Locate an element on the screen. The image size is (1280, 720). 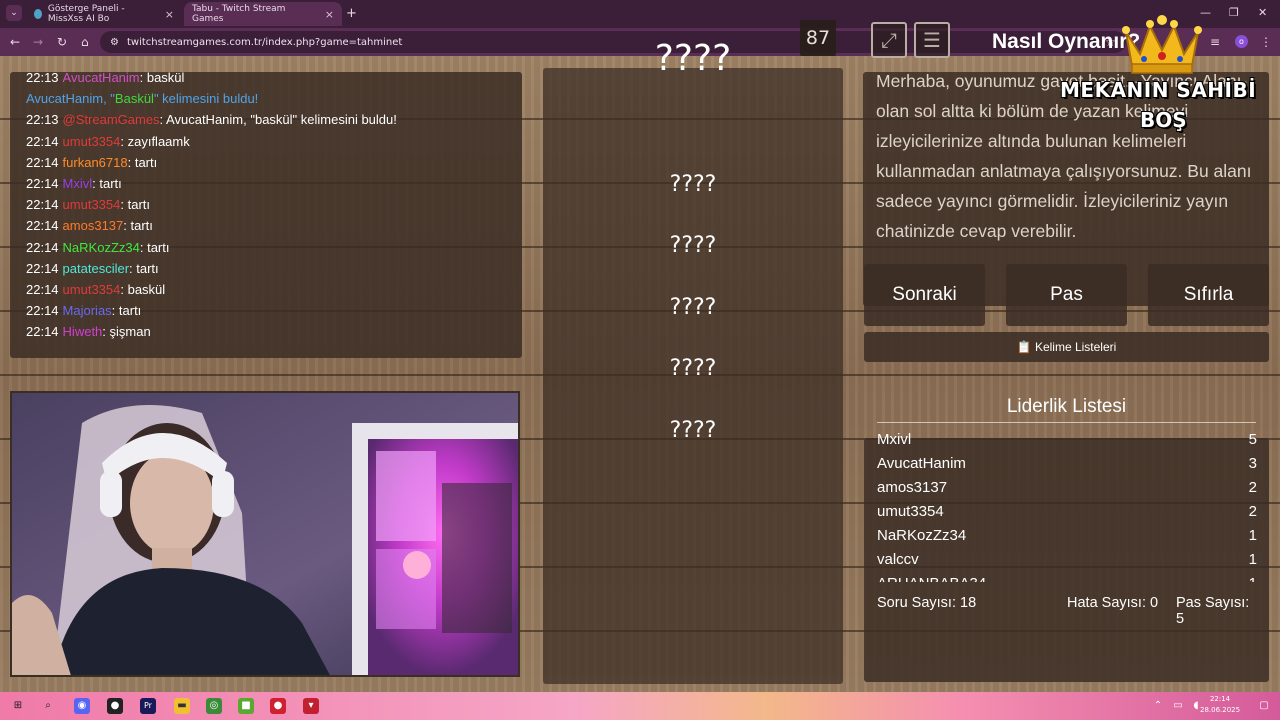
new-tab-icon: + is located at coordinates (351, 13).